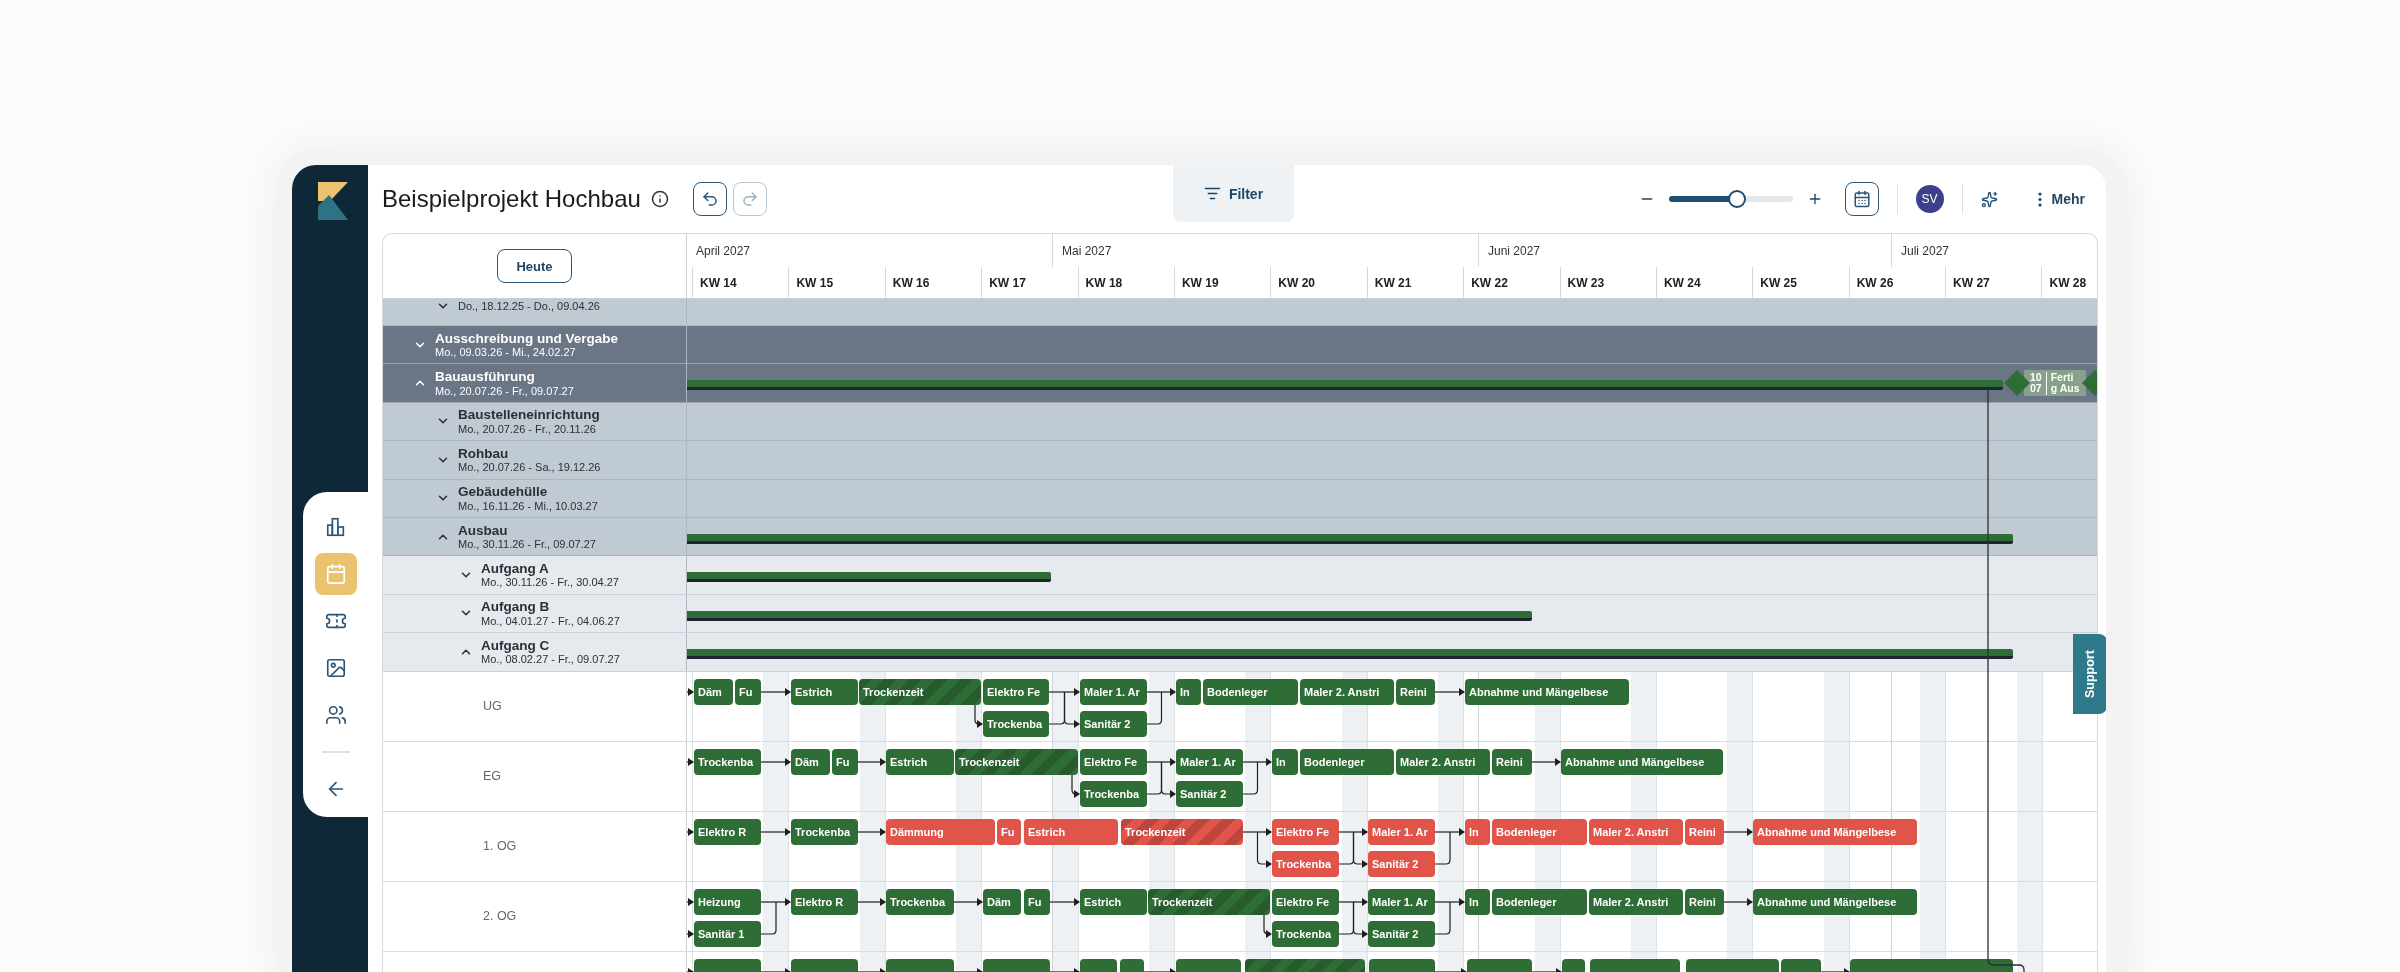 This screenshot has height=972, width=2400. Describe the element at coordinates (1233, 193) in the screenshot. I see `filter-button: Filter` at that location.